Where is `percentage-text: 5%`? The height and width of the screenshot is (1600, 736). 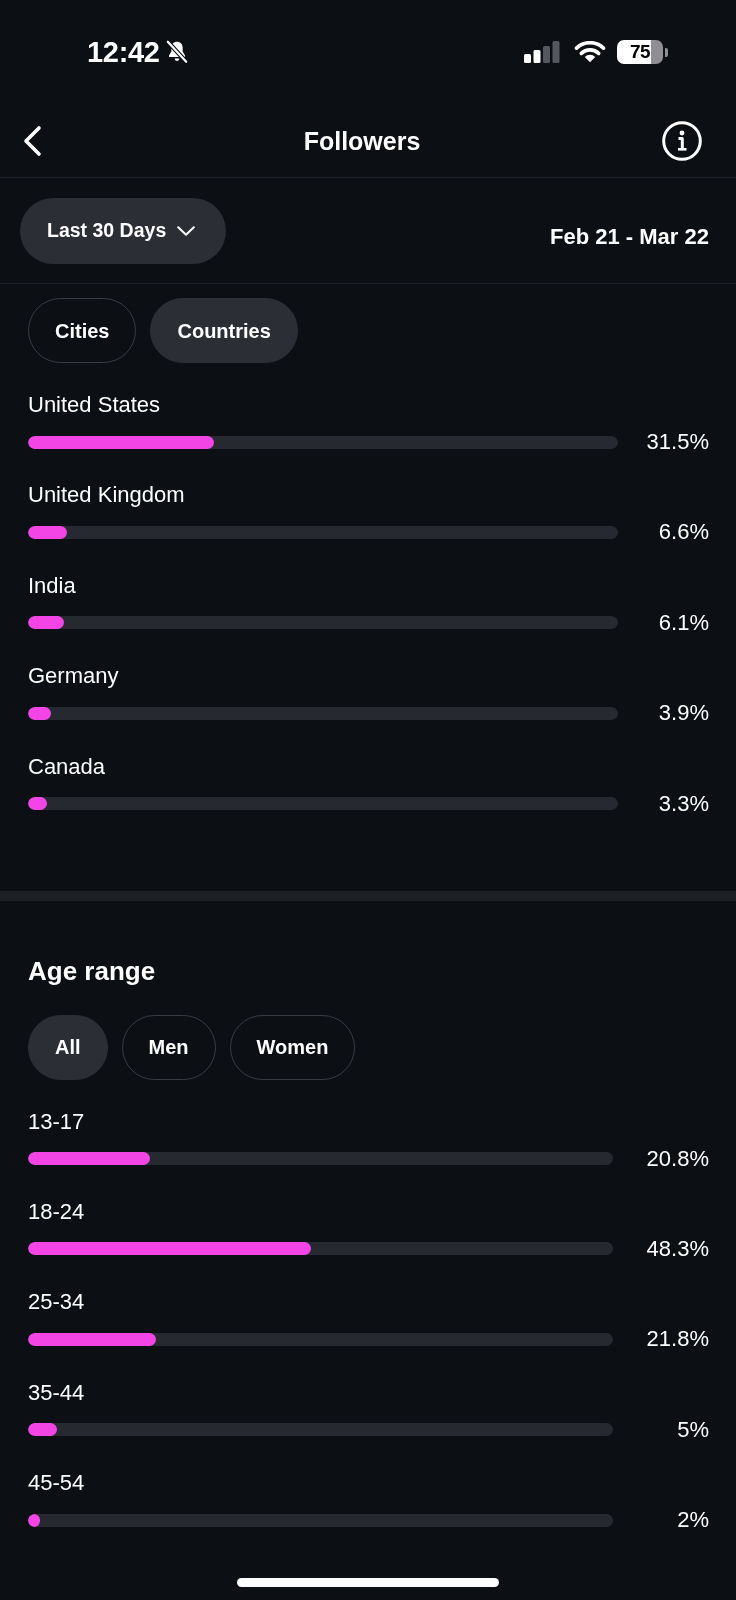
percentage-text: 5% is located at coordinates (692, 1429).